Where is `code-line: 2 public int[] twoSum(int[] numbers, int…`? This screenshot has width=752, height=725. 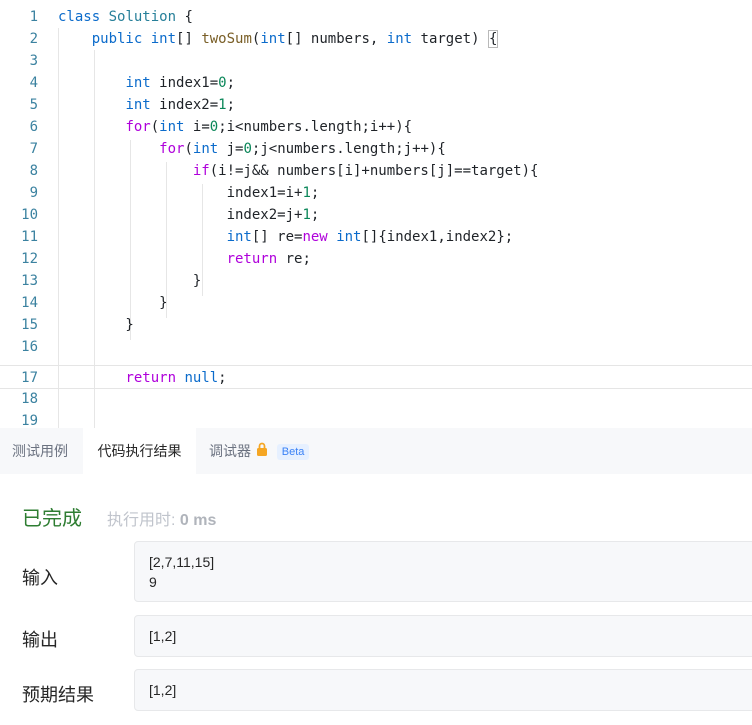 code-line: 2 public int[] twoSum(int[] numbers, int… is located at coordinates (376, 39).